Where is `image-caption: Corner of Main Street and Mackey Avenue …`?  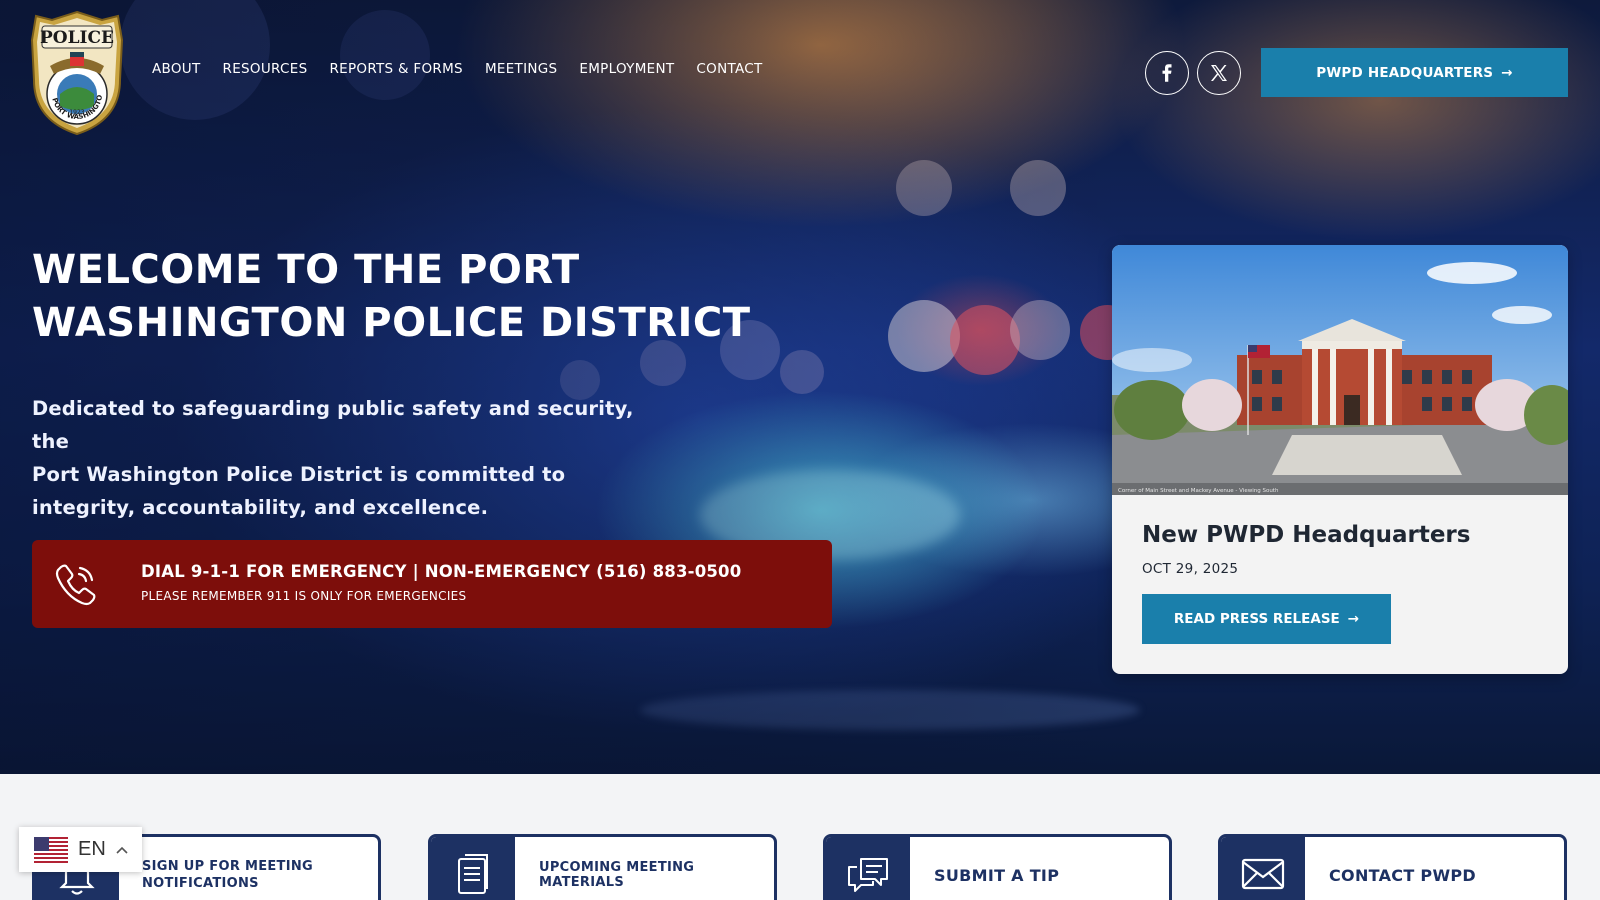 image-caption: Corner of Main Street and Mackey Avenue … is located at coordinates (1198, 491).